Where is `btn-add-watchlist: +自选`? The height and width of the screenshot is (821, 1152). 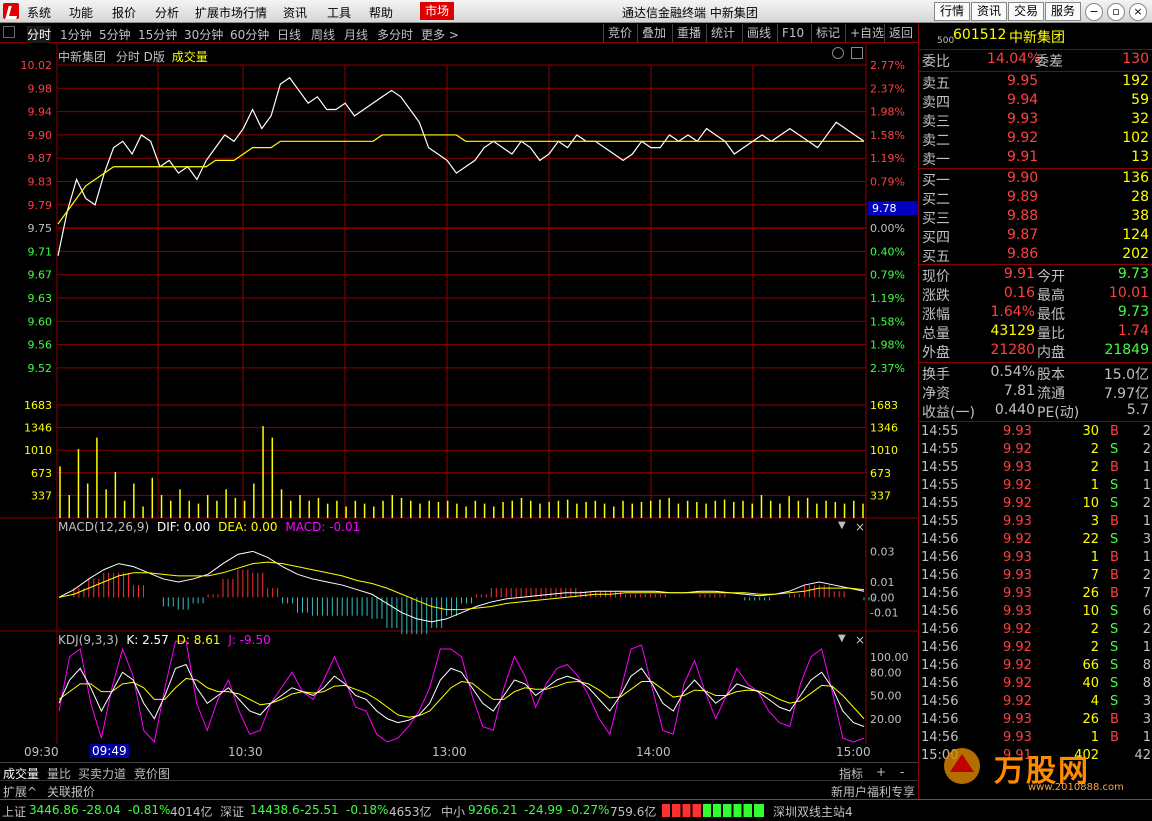 btn-add-watchlist: +自选 is located at coordinates (866, 33).